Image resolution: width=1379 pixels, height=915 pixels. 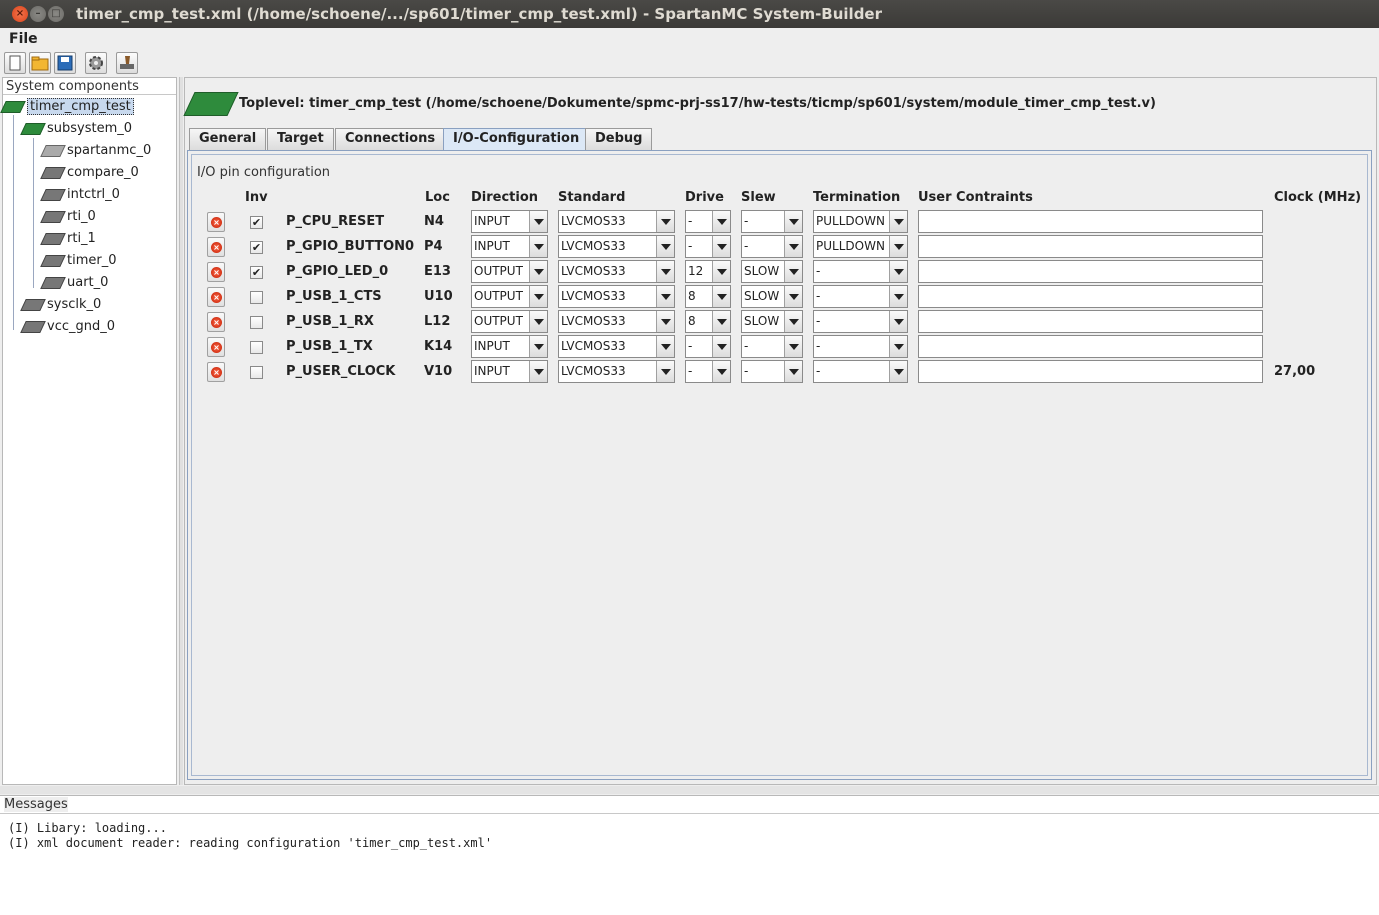 What do you see at coordinates (300, 139) in the screenshot?
I see `tab-target: Target` at bounding box center [300, 139].